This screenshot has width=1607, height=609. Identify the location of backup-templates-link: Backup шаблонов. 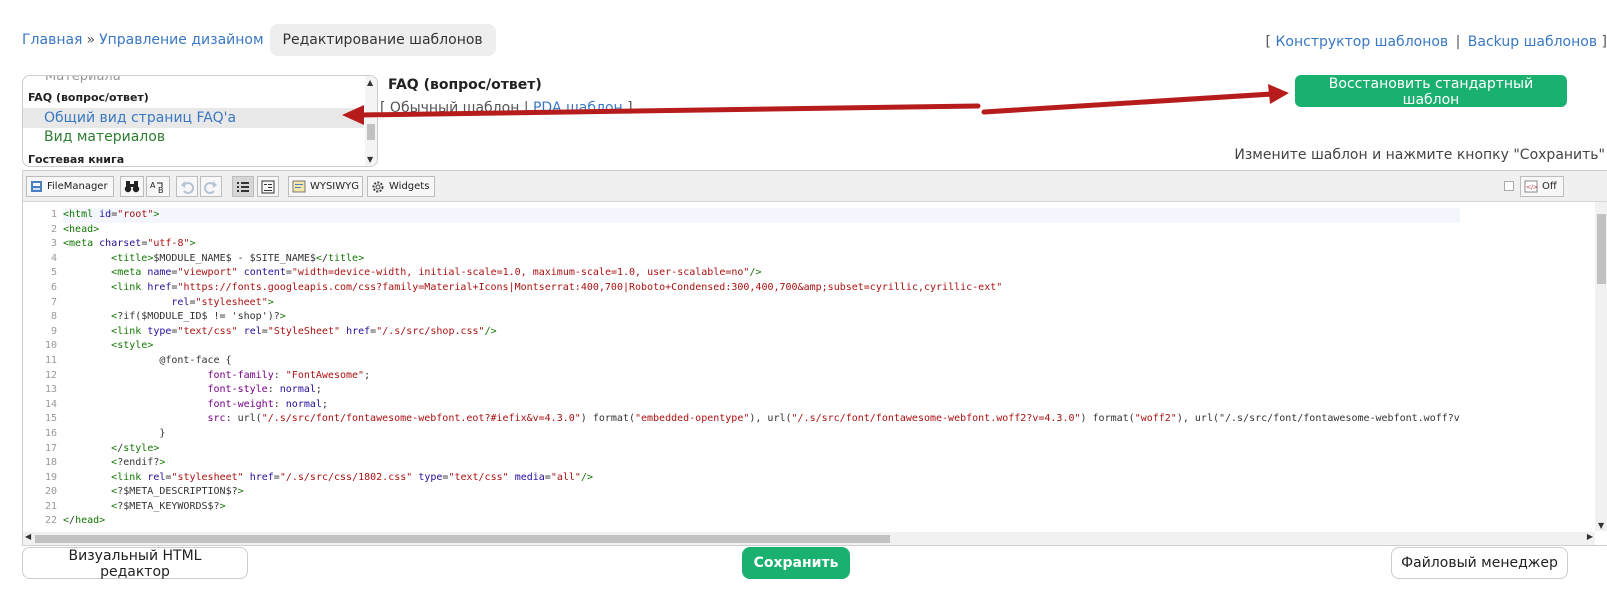
(1532, 42).